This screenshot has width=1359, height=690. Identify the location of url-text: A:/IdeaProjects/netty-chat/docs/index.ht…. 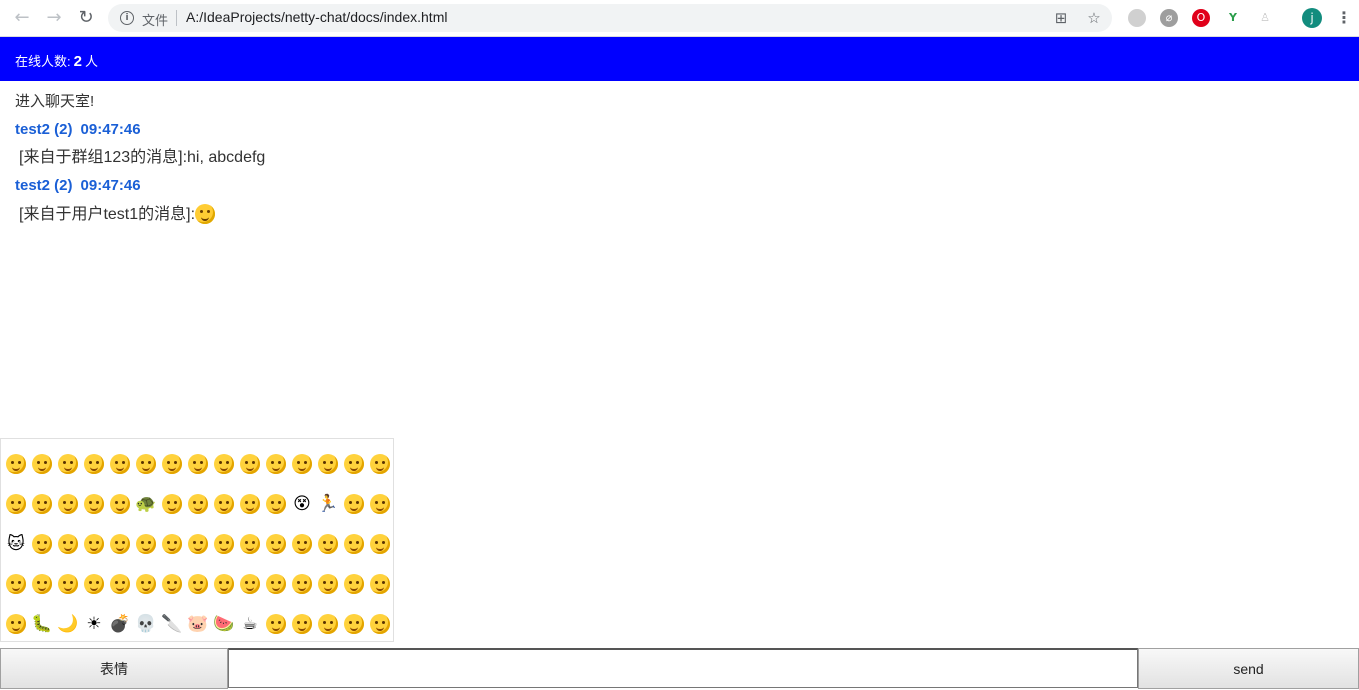
(316, 17).